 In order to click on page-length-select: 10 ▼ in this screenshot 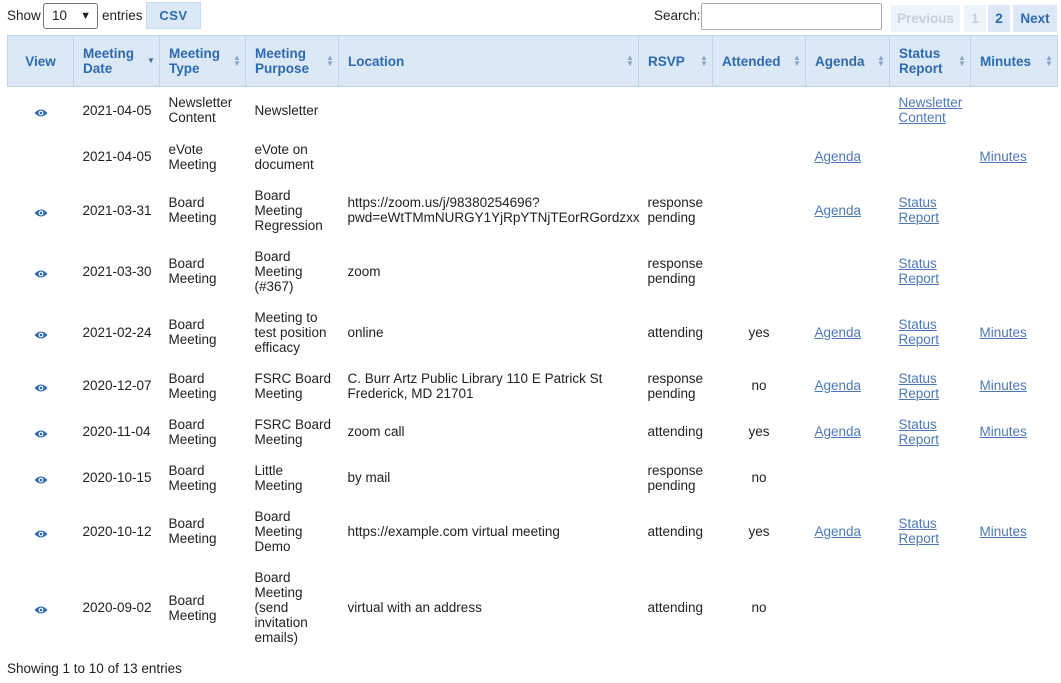, I will do `click(70, 16)`.